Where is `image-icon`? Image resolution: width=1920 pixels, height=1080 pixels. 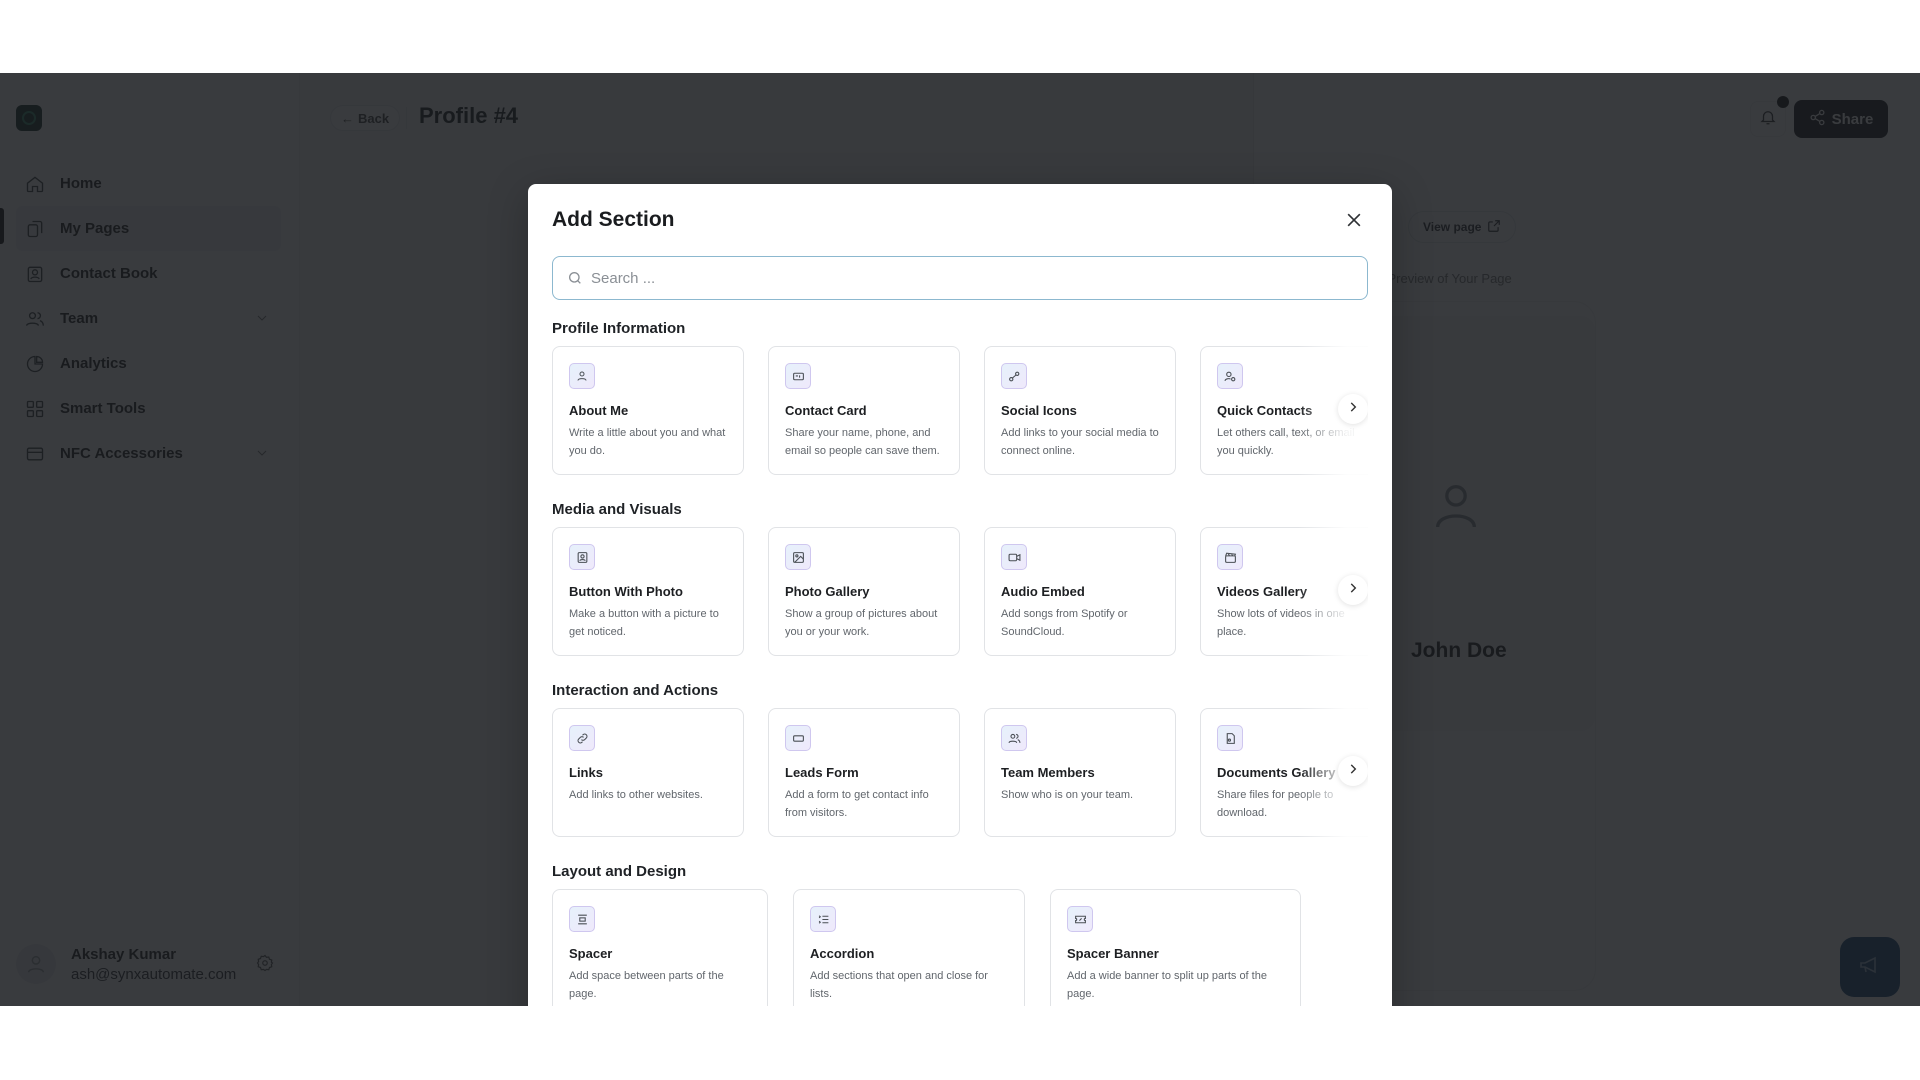 image-icon is located at coordinates (798, 557).